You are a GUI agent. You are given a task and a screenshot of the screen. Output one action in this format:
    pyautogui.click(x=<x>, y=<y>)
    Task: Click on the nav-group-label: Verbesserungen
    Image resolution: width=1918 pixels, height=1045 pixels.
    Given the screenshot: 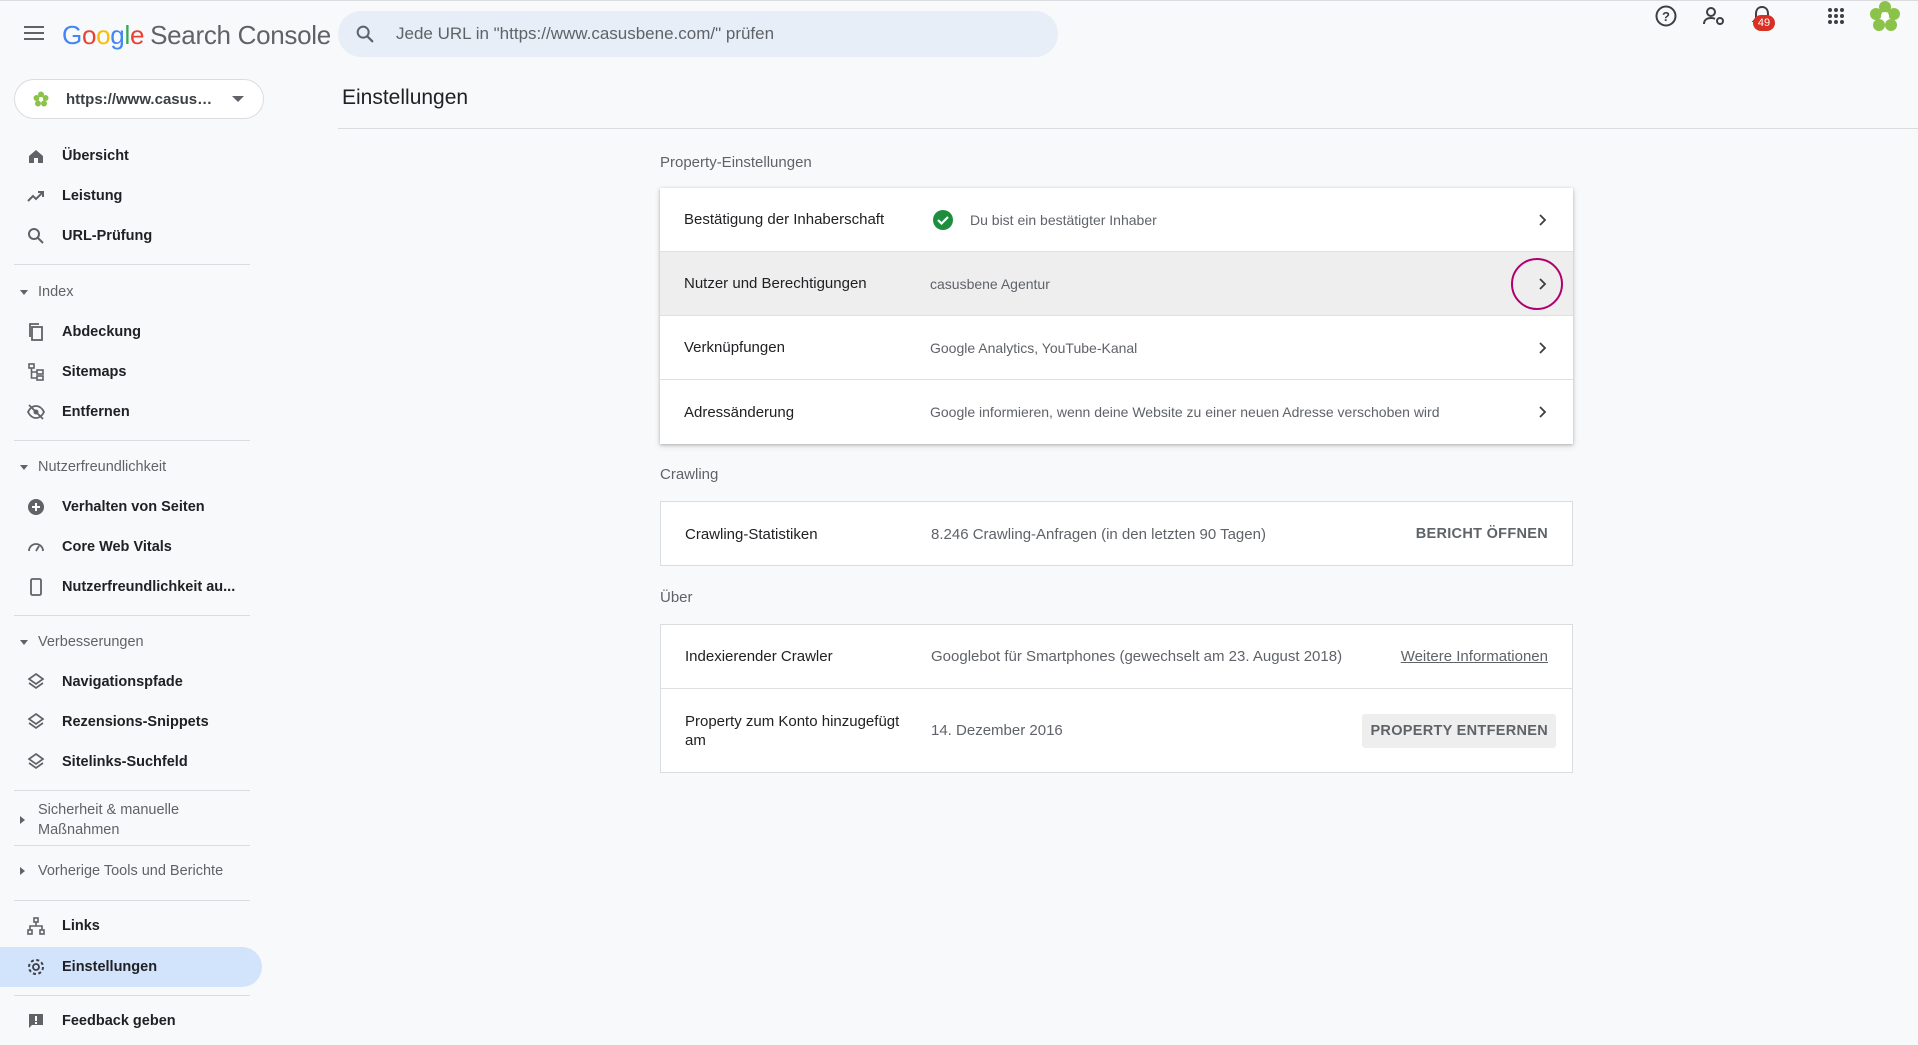 What is the action you would take?
    pyautogui.click(x=91, y=642)
    